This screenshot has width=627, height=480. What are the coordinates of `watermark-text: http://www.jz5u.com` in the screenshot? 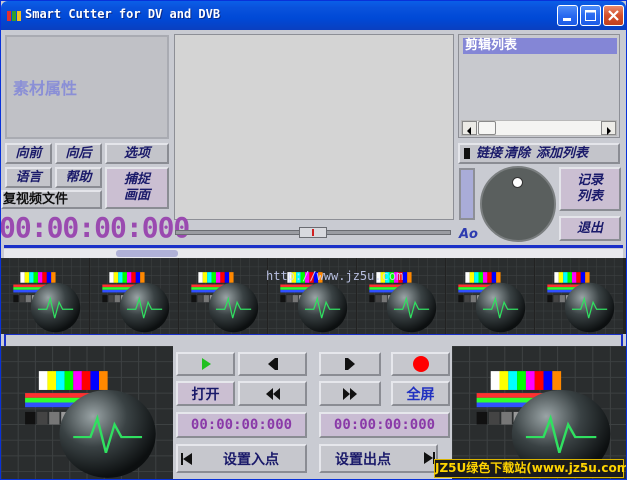 It's located at (335, 276).